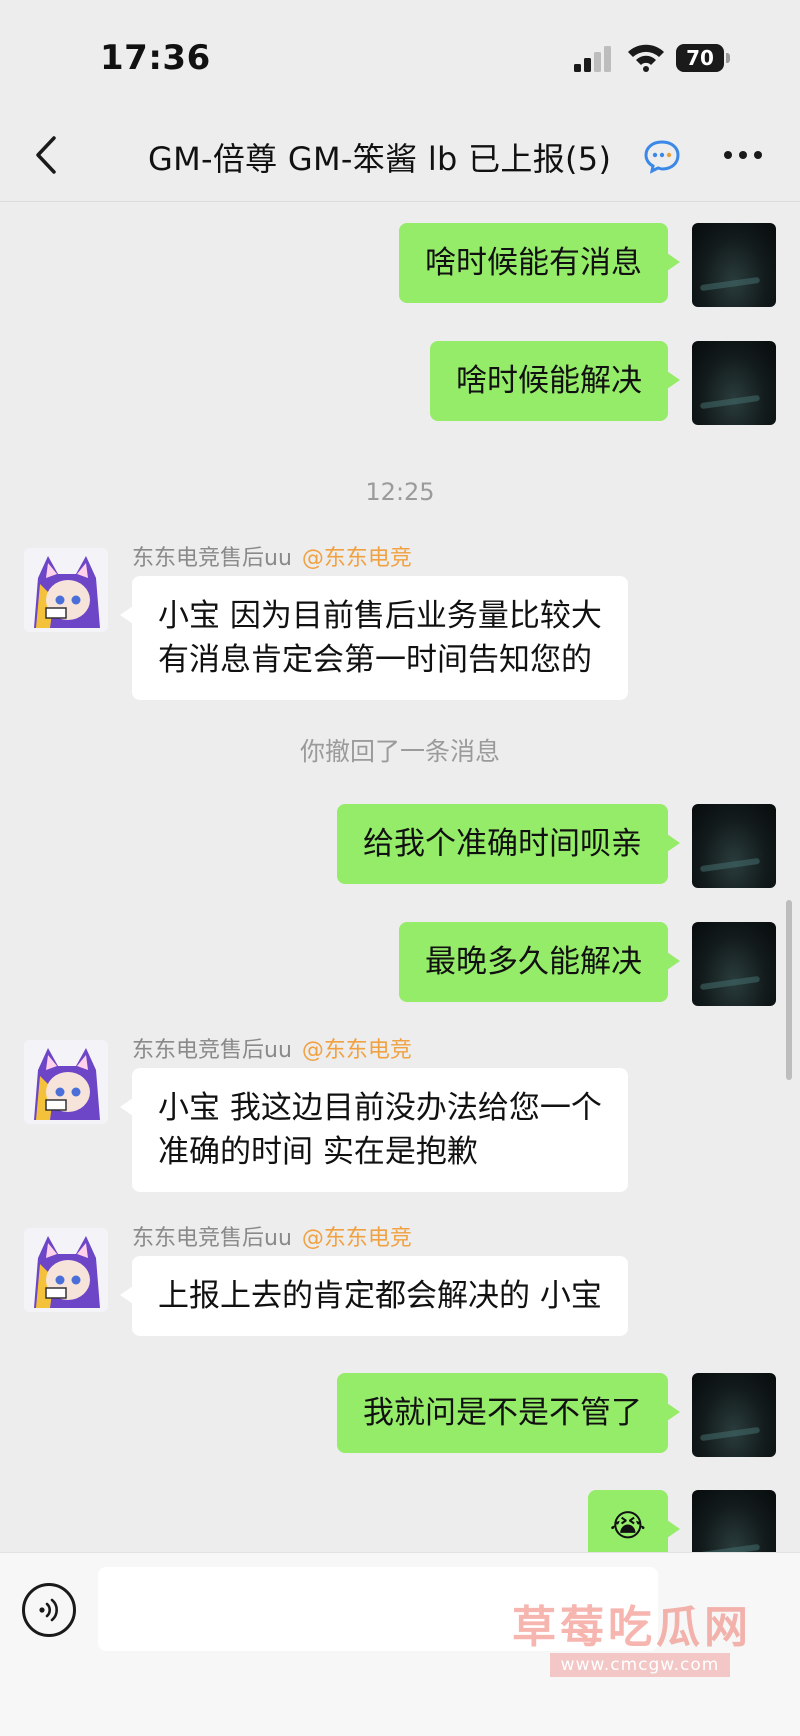  What do you see at coordinates (400, 492) in the screenshot?
I see `message-timestamp: 12:25` at bounding box center [400, 492].